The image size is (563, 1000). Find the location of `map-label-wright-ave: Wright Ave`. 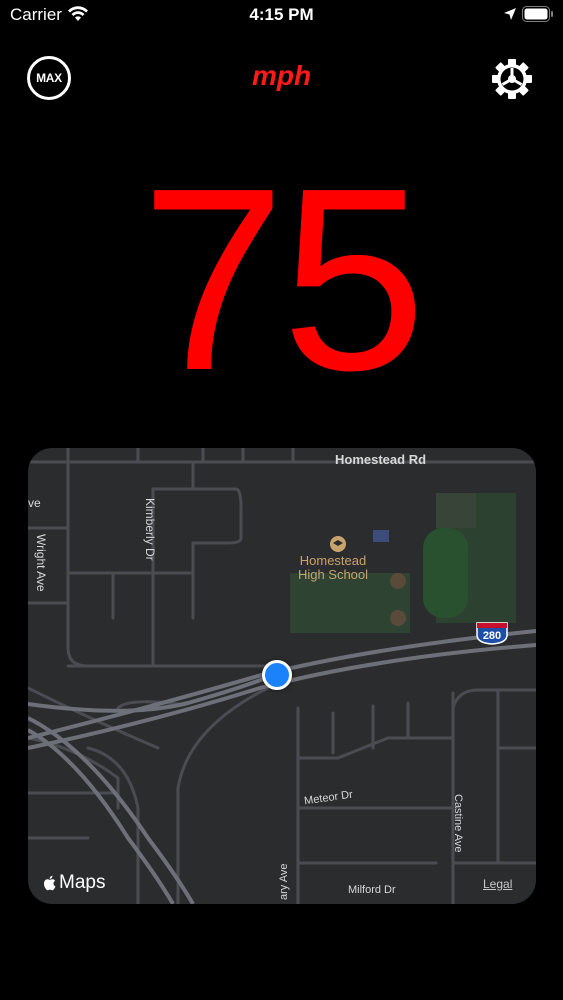

map-label-wright-ave: Wright Ave is located at coordinates (41, 563).